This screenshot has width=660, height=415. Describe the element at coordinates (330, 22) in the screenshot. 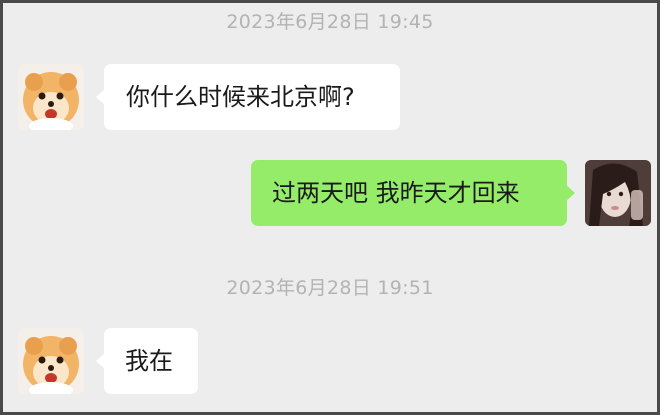

I see `message-timestamp: 2023年6月28日 19:45` at that location.